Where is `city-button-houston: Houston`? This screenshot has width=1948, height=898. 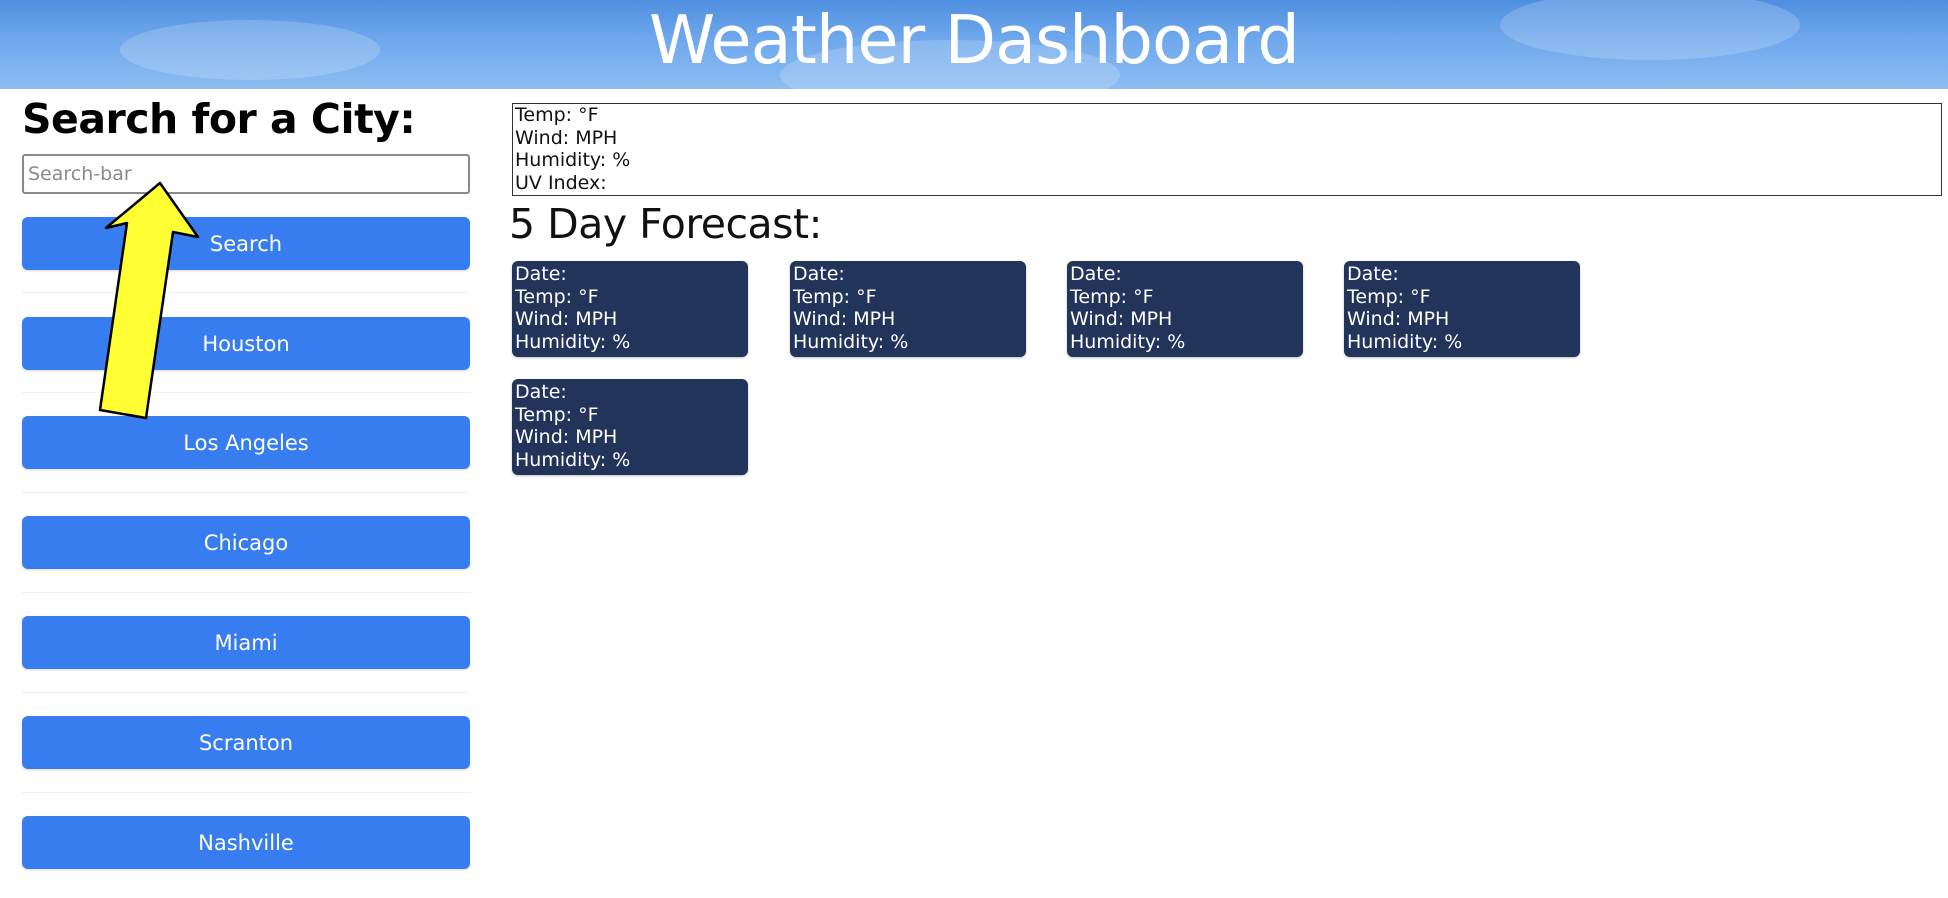 city-button-houston: Houston is located at coordinates (246, 343).